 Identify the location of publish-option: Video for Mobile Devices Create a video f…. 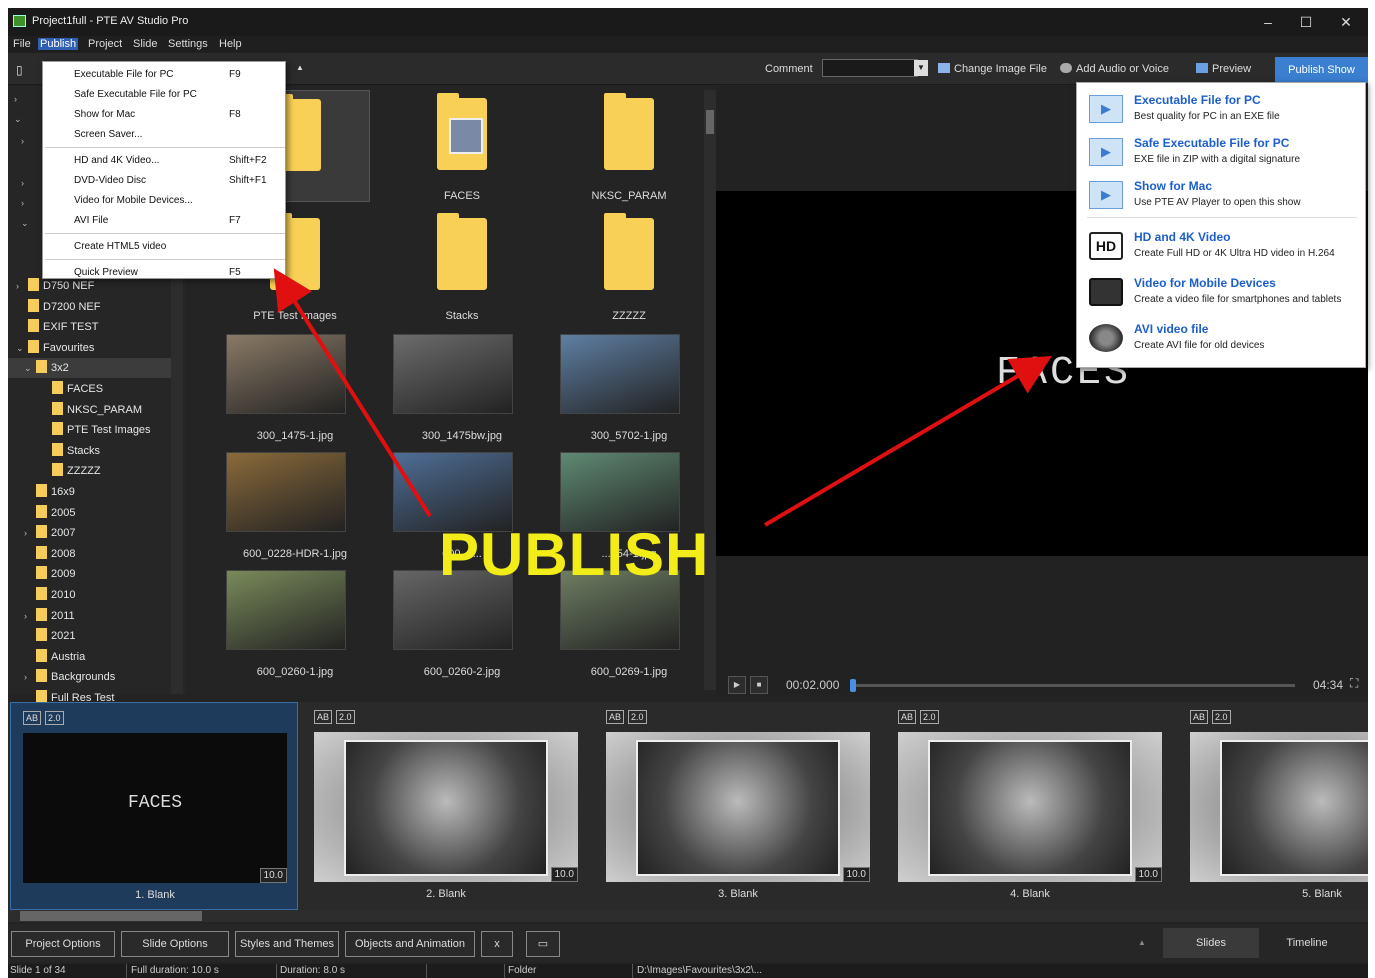
(1222, 292).